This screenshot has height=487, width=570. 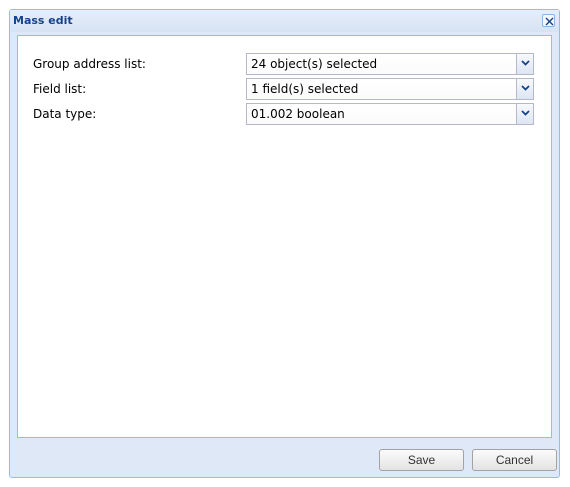 I want to click on data-type-label: Data type:, so click(x=65, y=114).